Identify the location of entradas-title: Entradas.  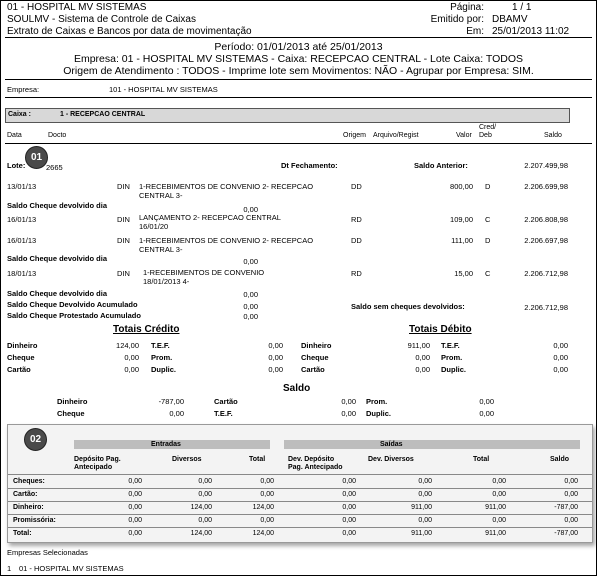
(166, 444).